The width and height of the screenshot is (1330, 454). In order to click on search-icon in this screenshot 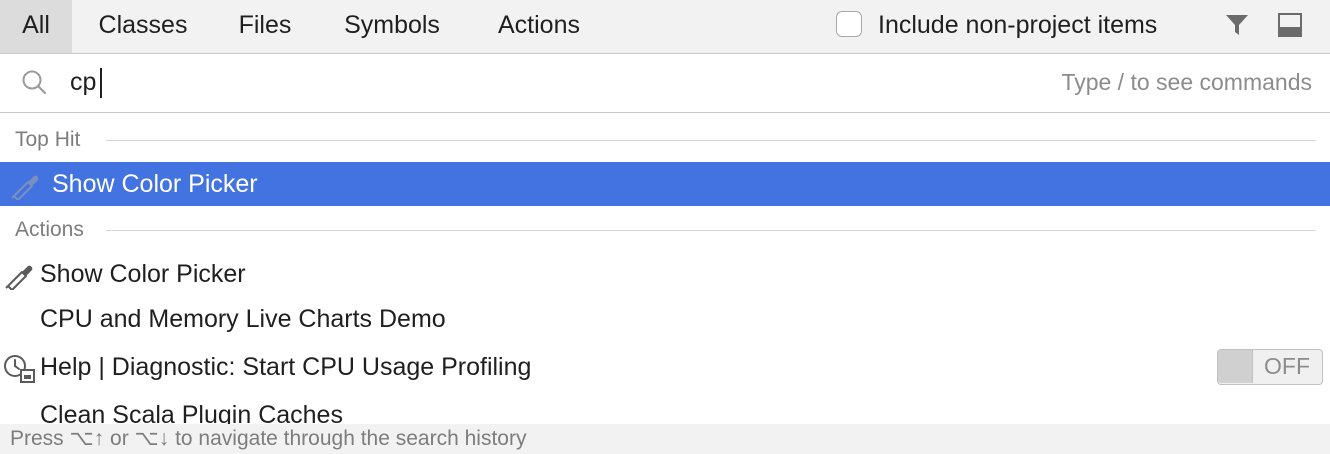, I will do `click(34, 82)`.